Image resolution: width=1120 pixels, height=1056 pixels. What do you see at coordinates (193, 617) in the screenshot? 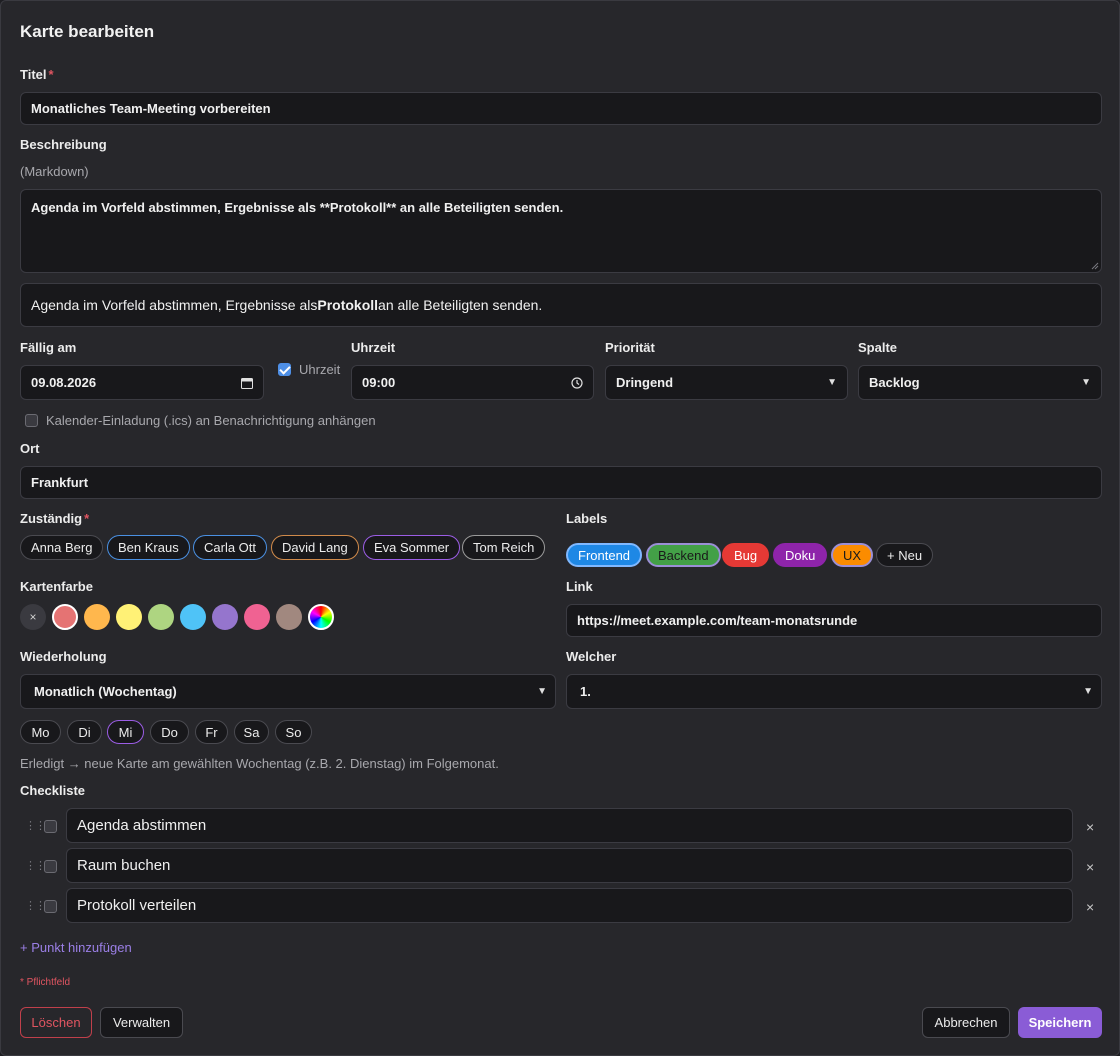
I see `color-swatch-blue` at bounding box center [193, 617].